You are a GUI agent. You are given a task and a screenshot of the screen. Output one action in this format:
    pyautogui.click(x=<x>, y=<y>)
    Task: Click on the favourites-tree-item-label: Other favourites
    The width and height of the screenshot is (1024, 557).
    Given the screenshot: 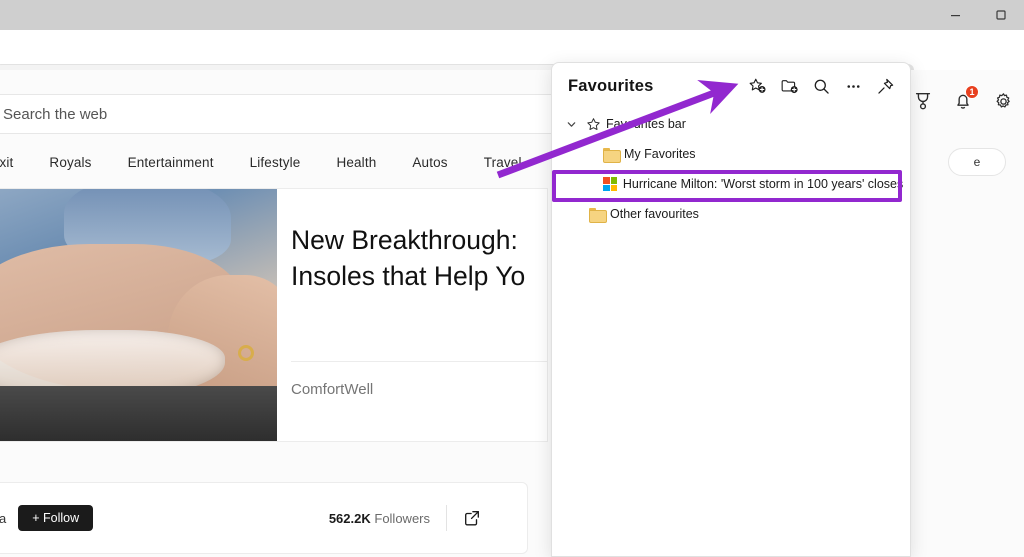 What is the action you would take?
    pyautogui.click(x=654, y=214)
    